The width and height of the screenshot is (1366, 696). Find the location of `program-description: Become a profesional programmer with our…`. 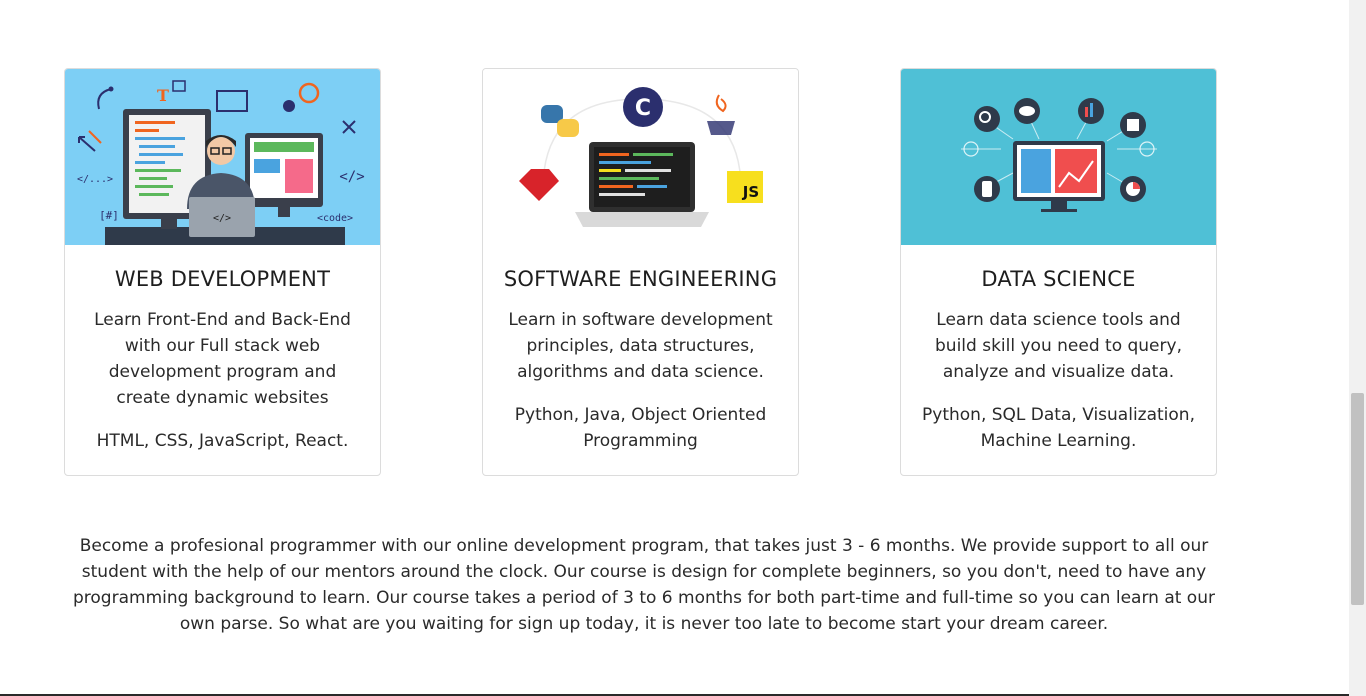

program-description: Become a profesional programmer with our… is located at coordinates (644, 585).